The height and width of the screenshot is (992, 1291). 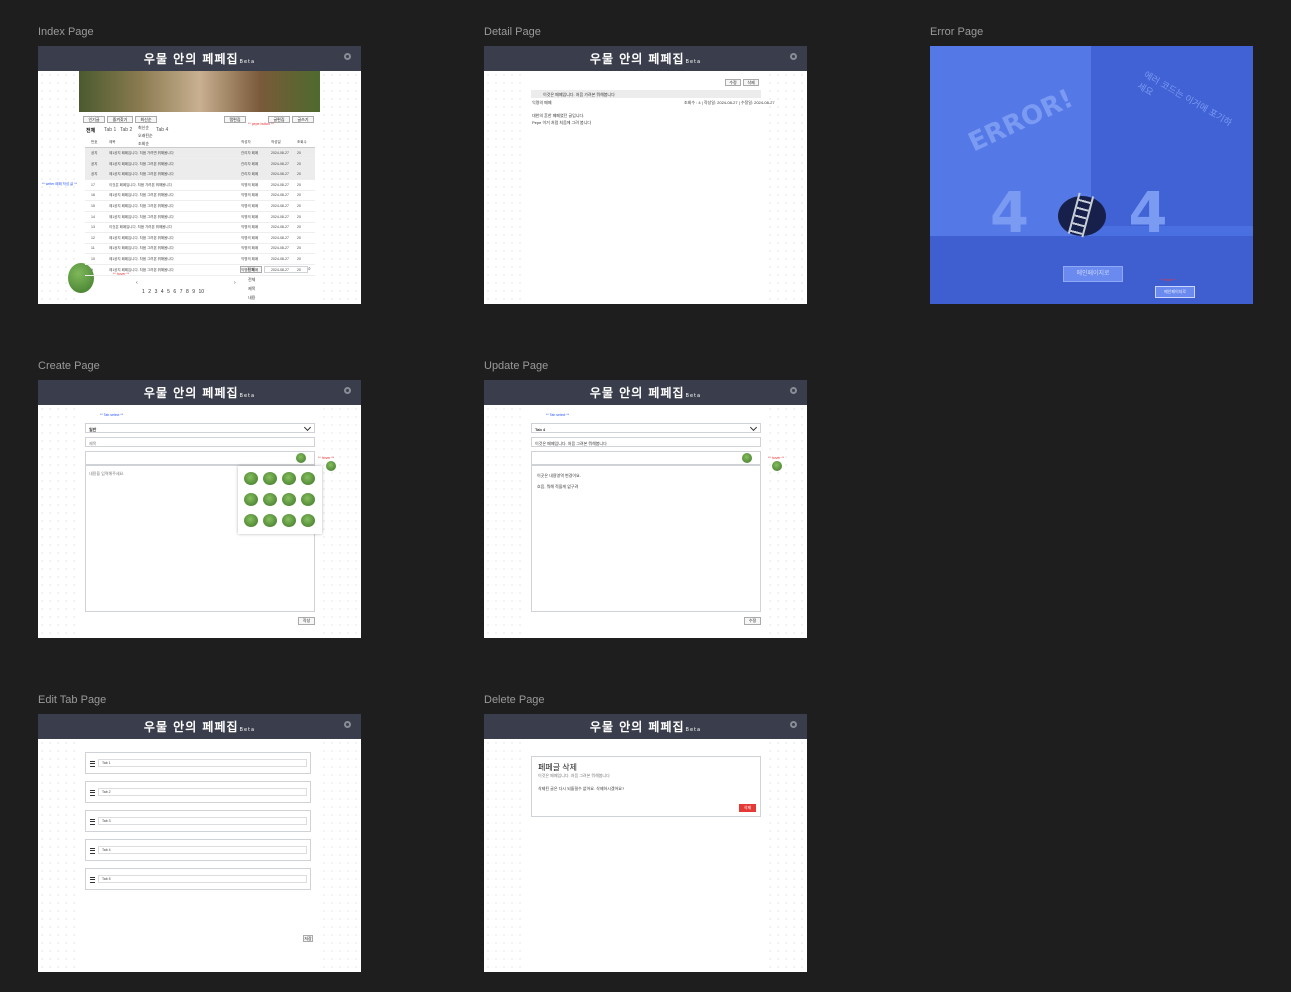 What do you see at coordinates (110, 130) in the screenshot?
I see `tab-1: Tab 1` at bounding box center [110, 130].